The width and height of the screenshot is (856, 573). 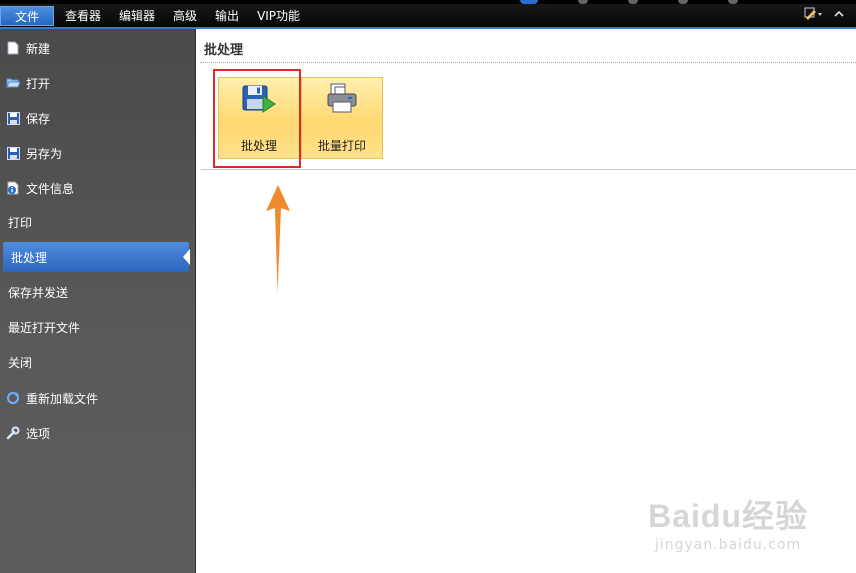 I want to click on baidu-watermark: Baidu经验 jingyan.baidu.com, so click(x=728, y=522).